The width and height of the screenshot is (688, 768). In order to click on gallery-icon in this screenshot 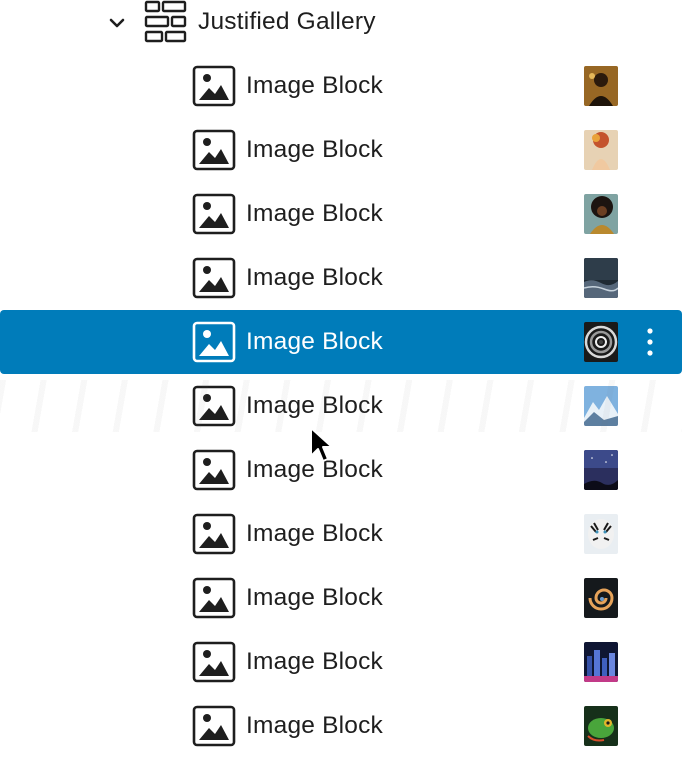, I will do `click(165, 21)`.